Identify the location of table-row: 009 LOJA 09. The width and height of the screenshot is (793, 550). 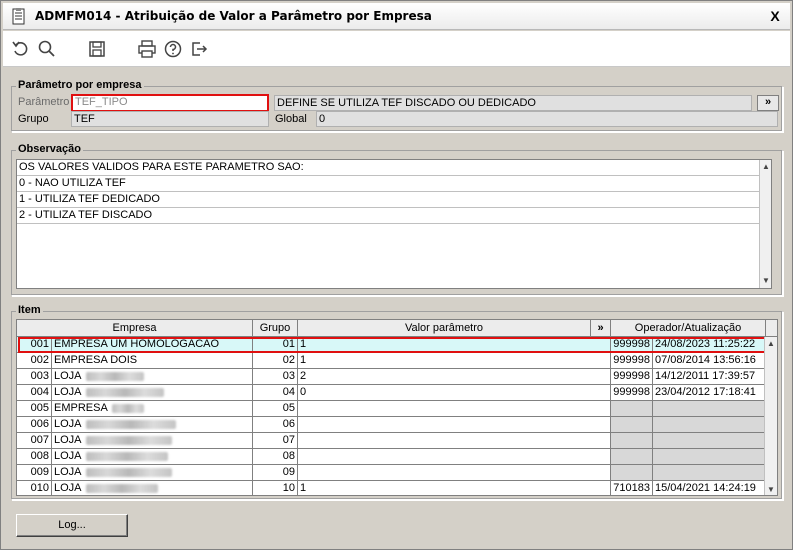
(391, 473).